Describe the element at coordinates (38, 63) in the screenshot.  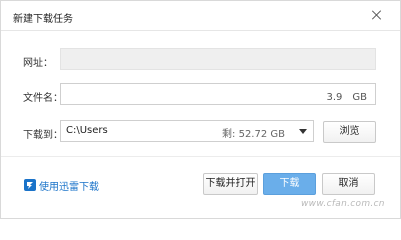
I see `url-label: 网址：` at that location.